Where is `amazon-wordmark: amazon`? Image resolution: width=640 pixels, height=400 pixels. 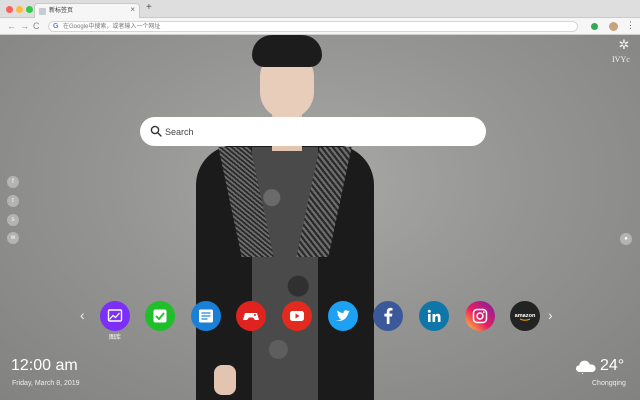
amazon-wordmark: amazon is located at coordinates (525, 316).